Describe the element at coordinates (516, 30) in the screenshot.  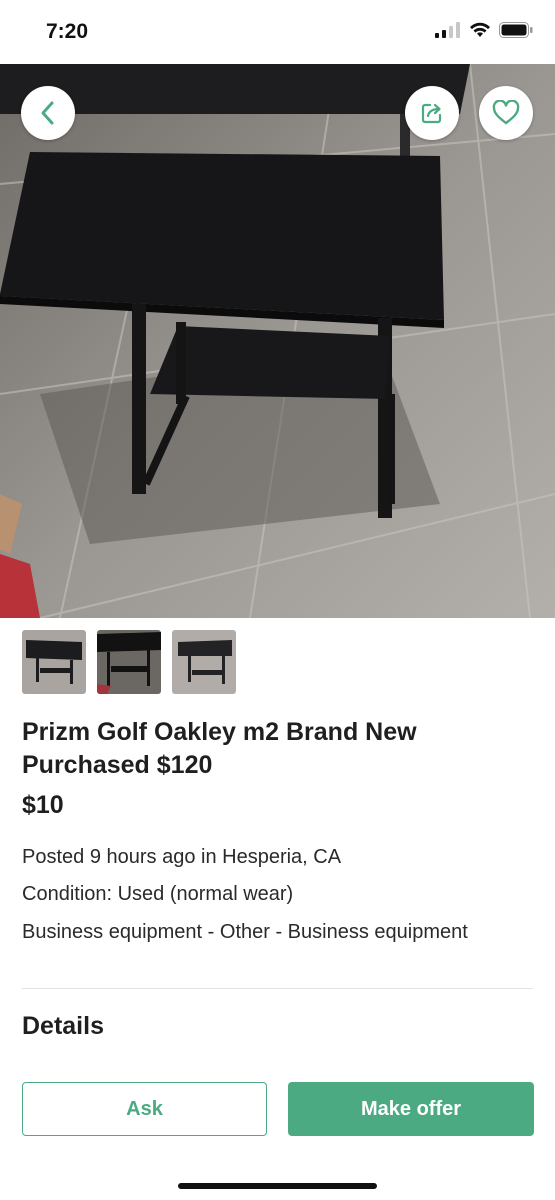
I see `battery-icon` at that location.